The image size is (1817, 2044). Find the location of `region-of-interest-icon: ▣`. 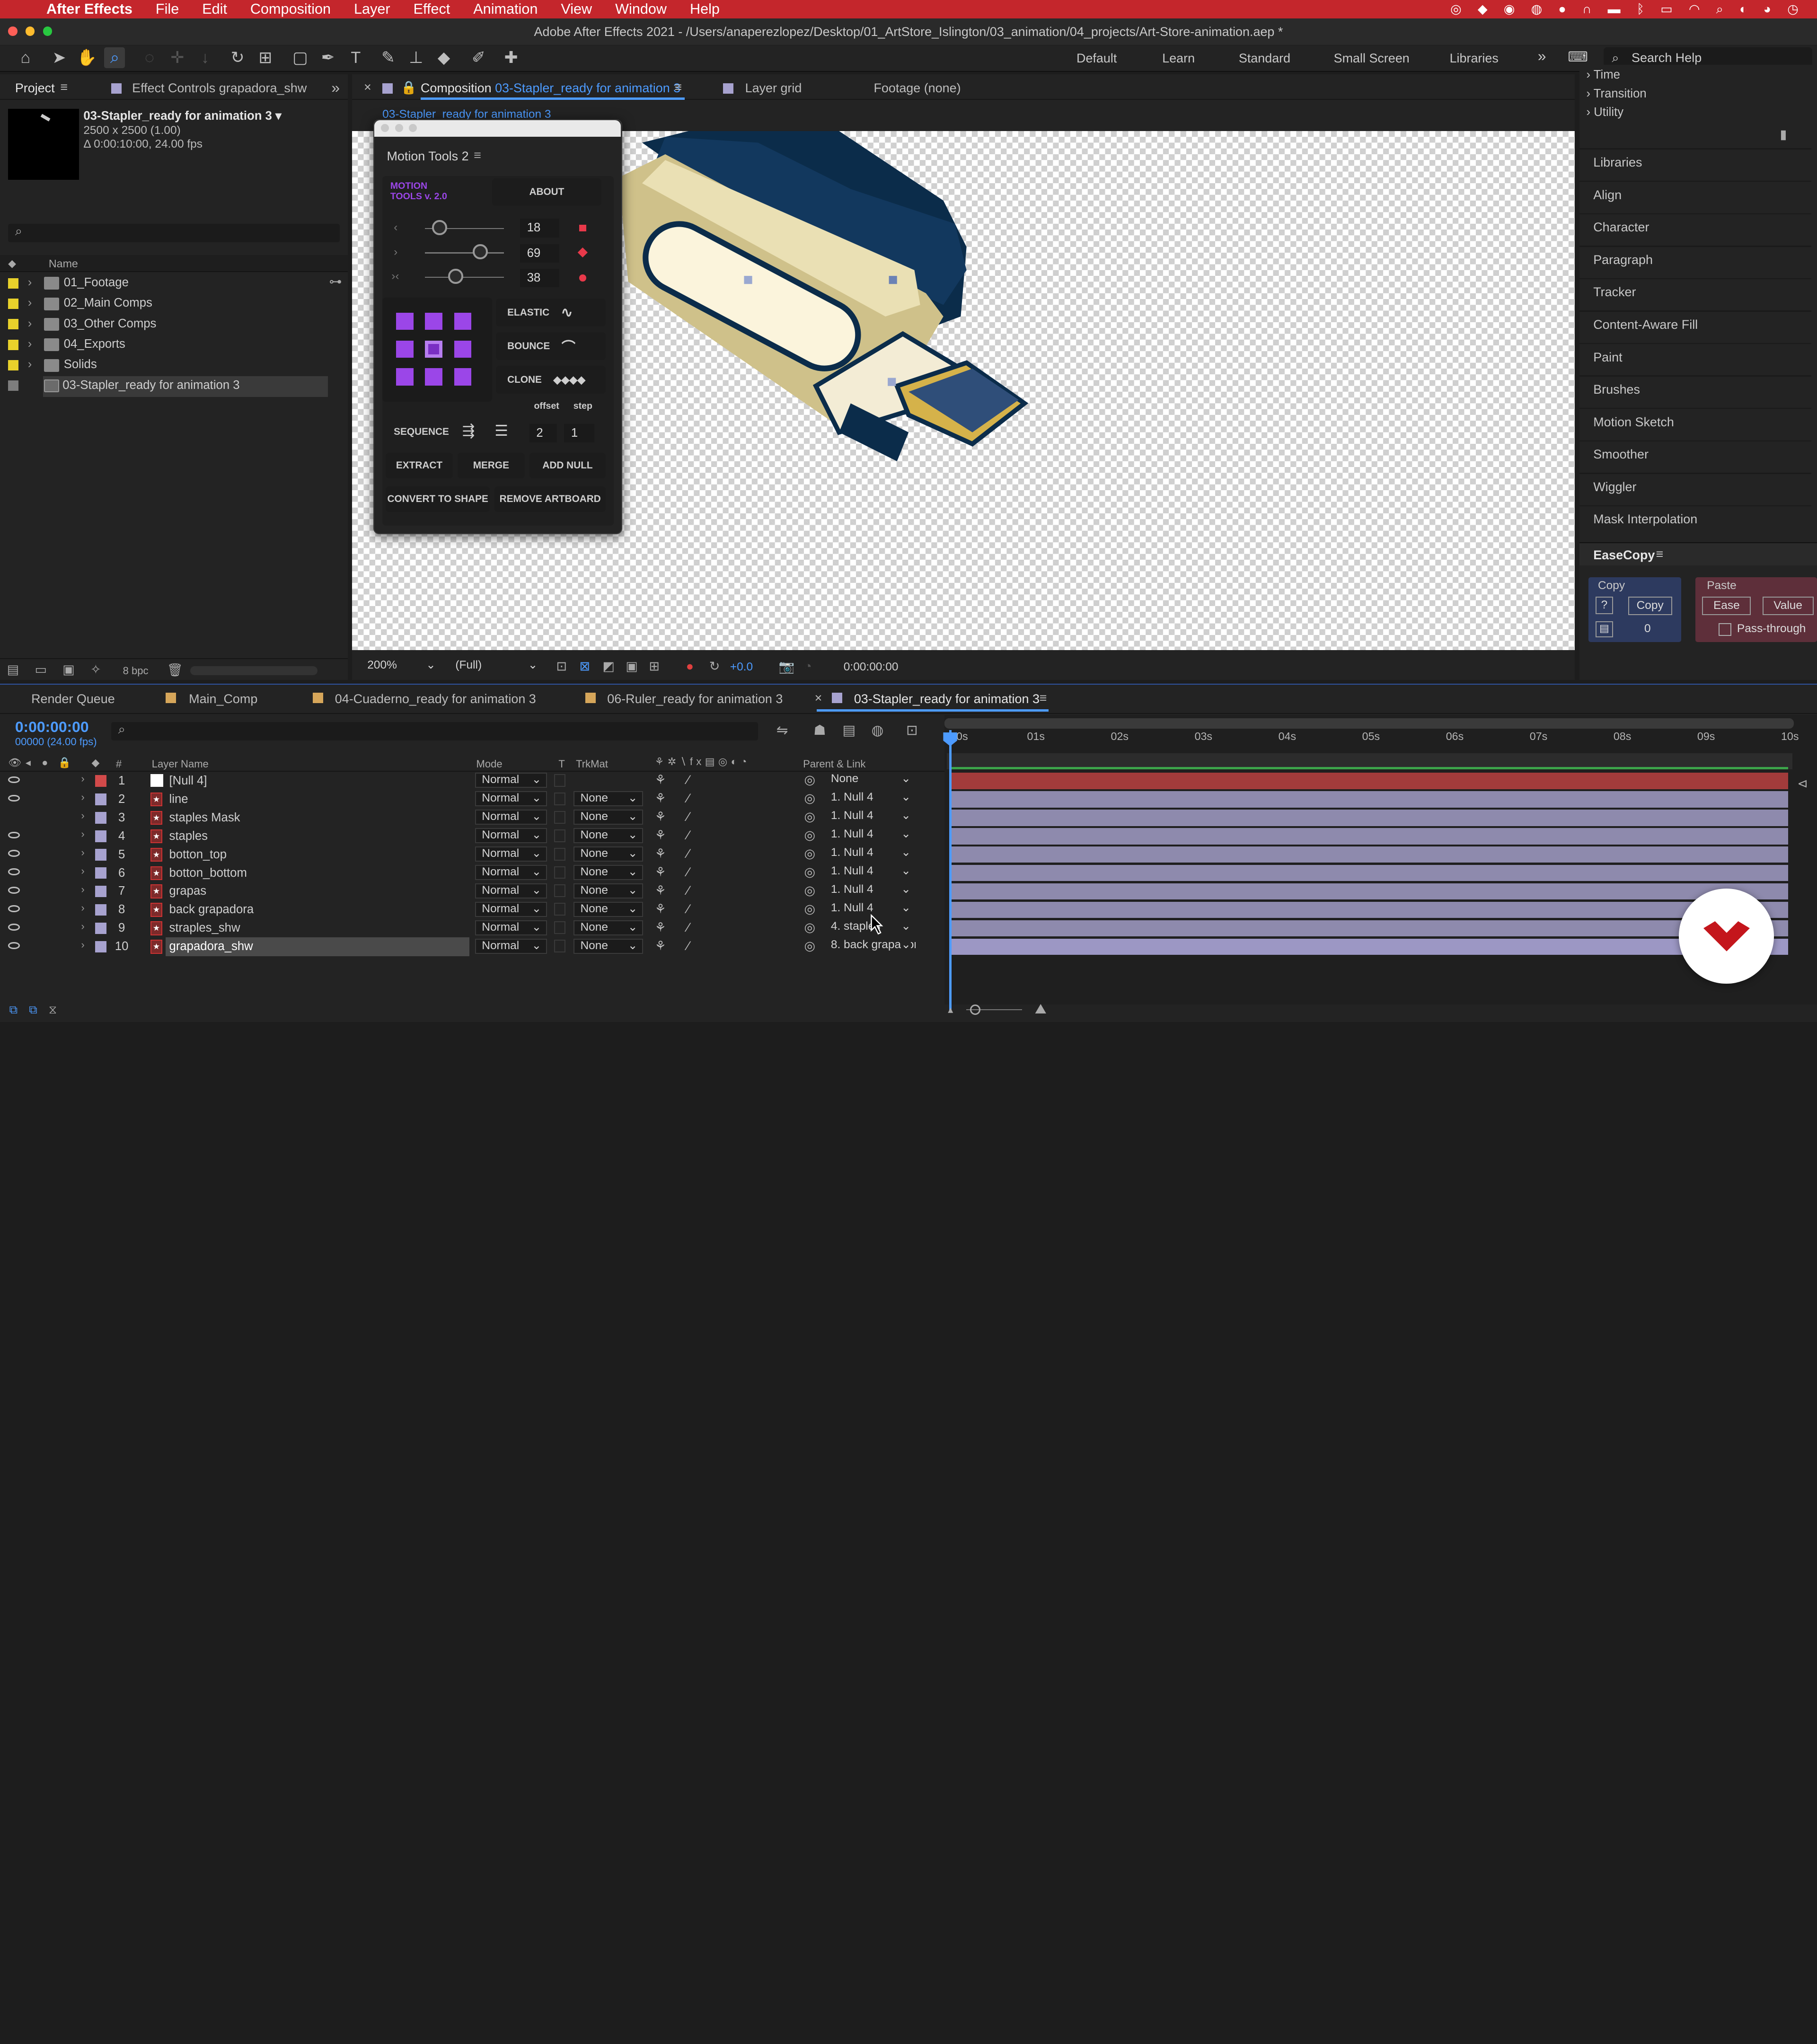

region-of-interest-icon: ▣ is located at coordinates (631, 666).